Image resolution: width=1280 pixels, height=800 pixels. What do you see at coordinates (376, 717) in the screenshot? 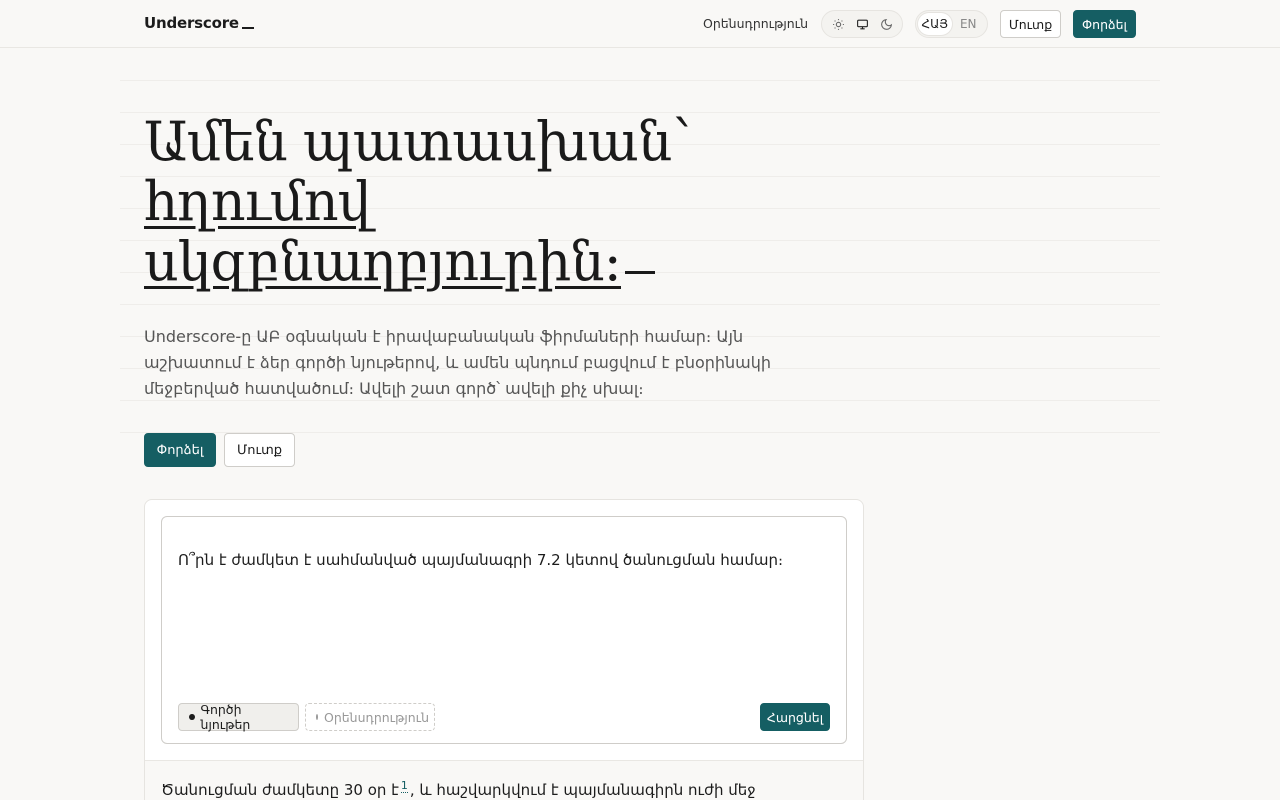
I see `chip-label: Օրենսդրություն` at bounding box center [376, 717].